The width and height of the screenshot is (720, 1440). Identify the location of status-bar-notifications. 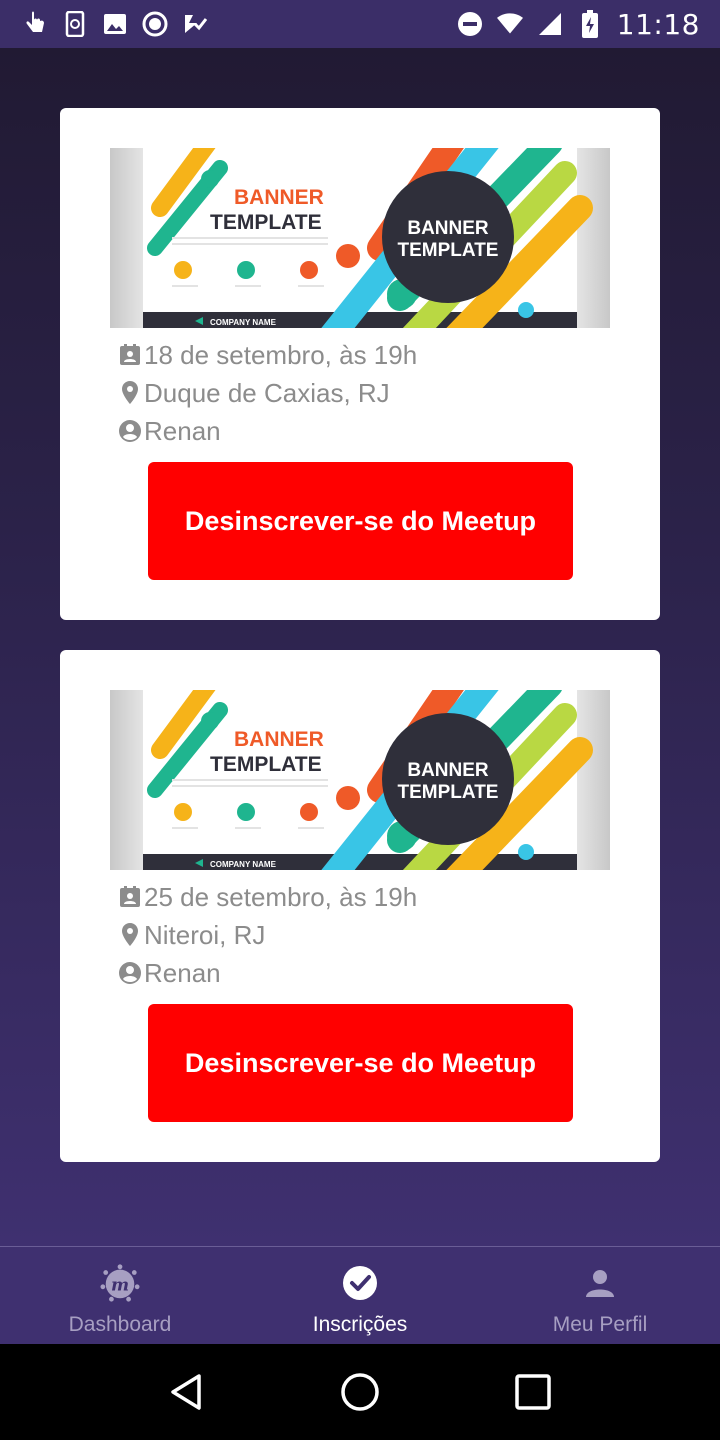
(115, 24).